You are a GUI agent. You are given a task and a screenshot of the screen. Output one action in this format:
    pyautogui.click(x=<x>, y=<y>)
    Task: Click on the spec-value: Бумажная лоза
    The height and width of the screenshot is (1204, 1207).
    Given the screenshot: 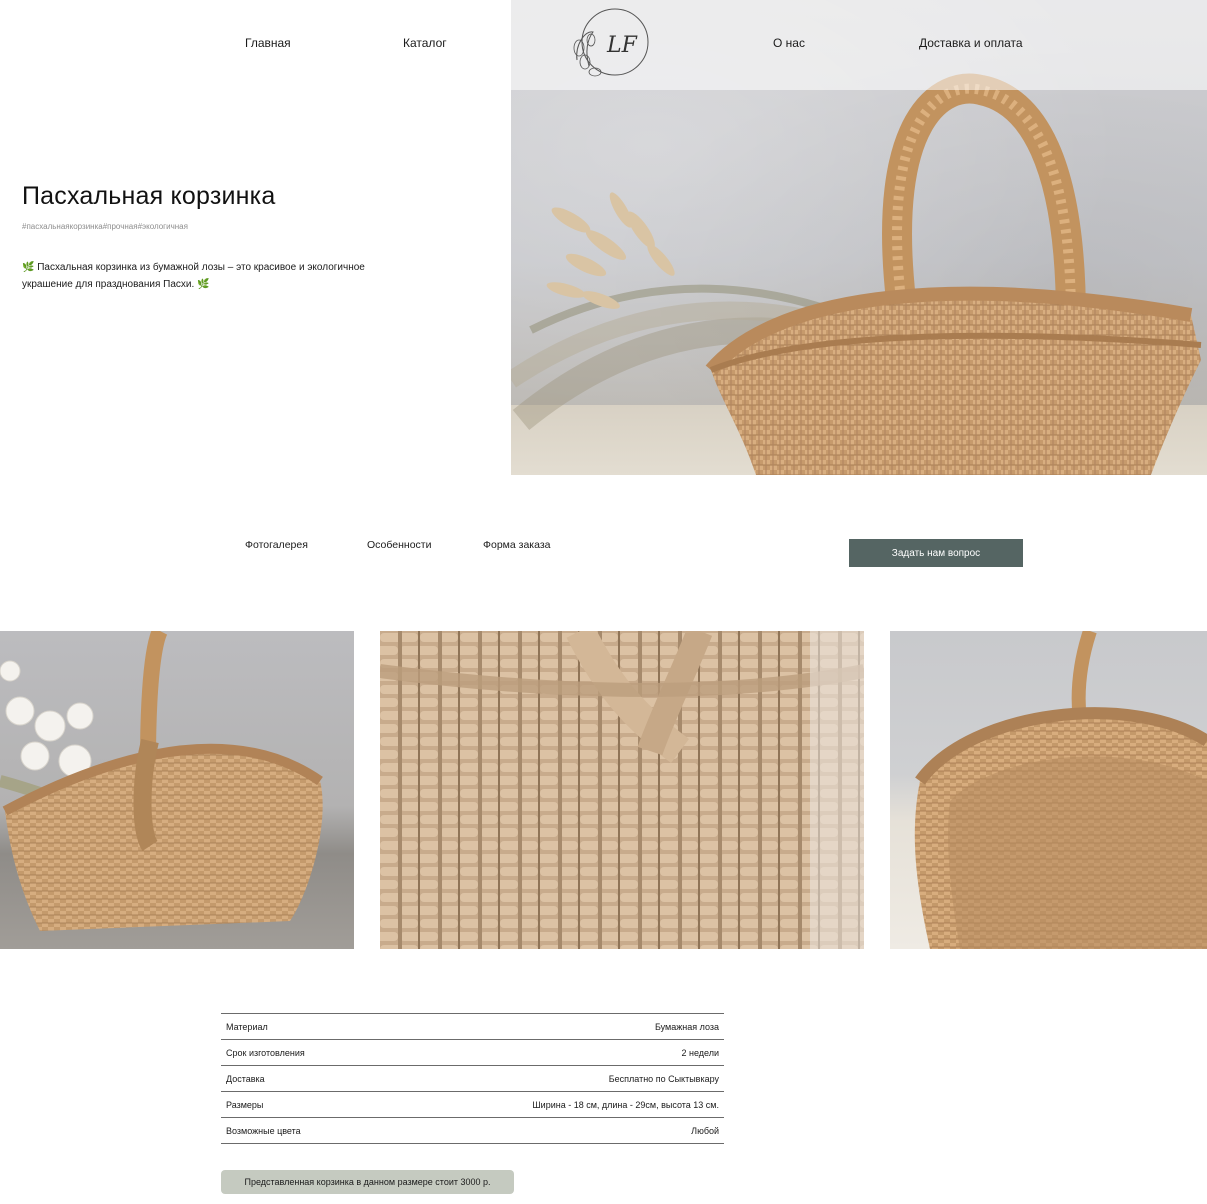 What is the action you would take?
    pyautogui.click(x=550, y=1026)
    